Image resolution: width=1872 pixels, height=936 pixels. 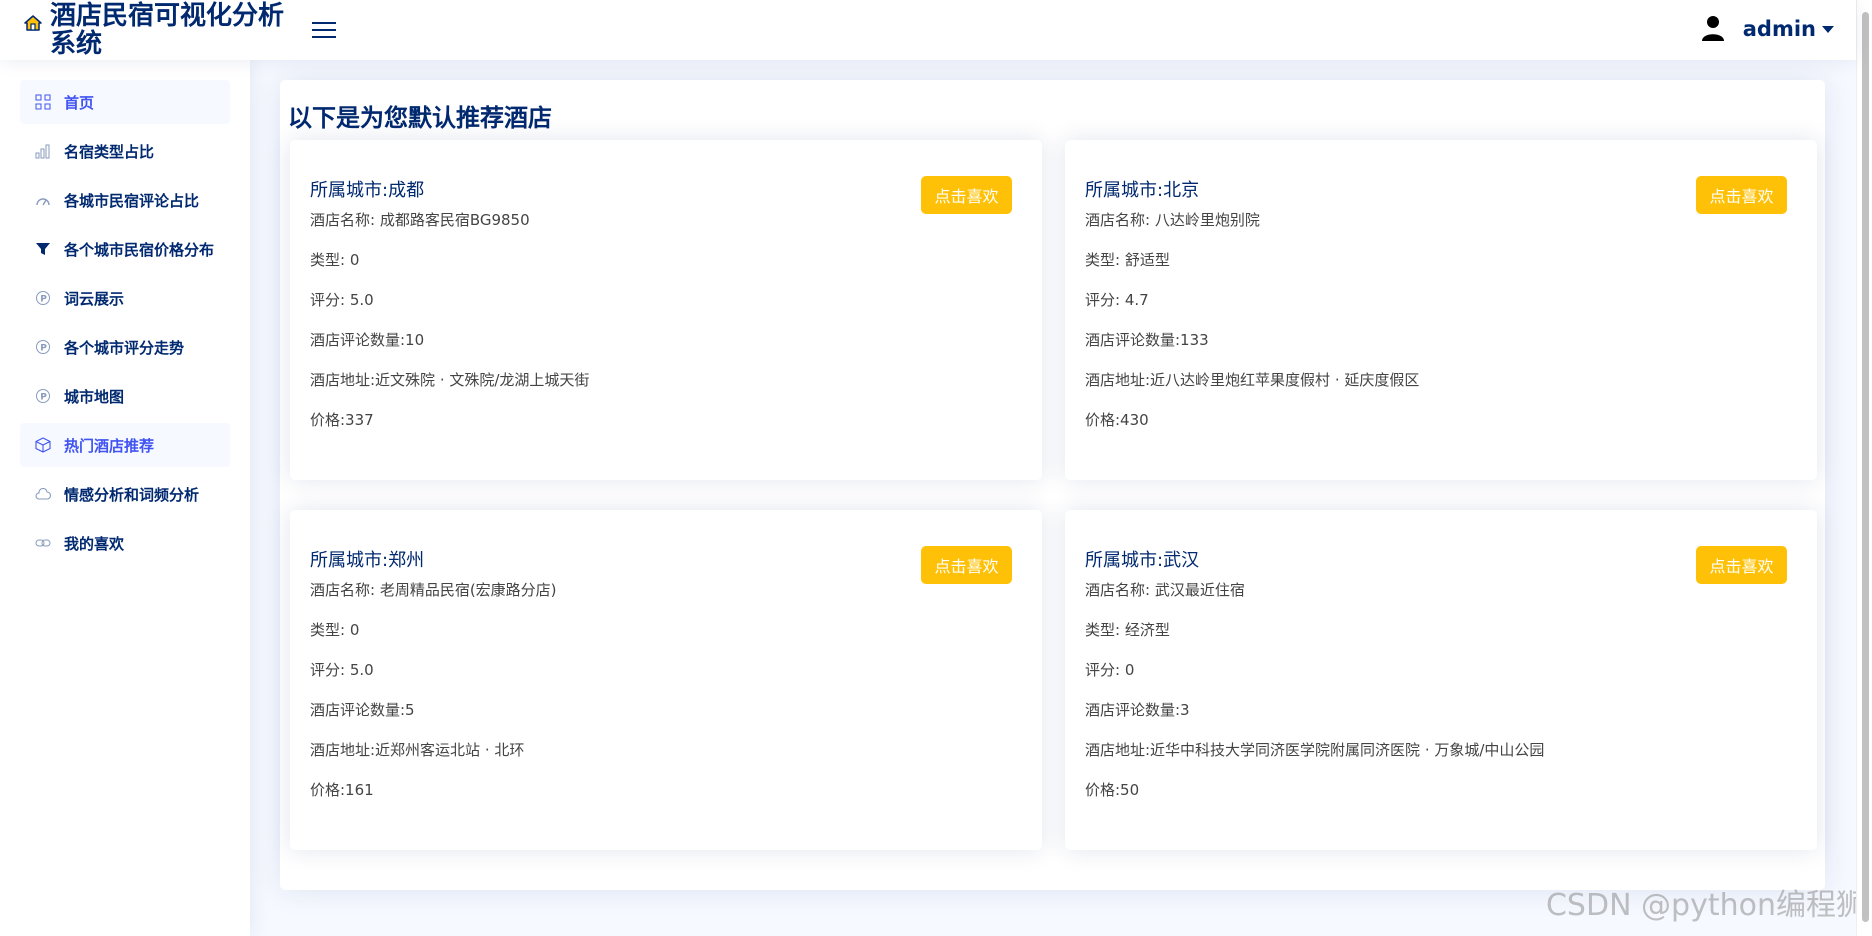 I want to click on hotel-review-count: 酒店评论数量:10, so click(x=367, y=340).